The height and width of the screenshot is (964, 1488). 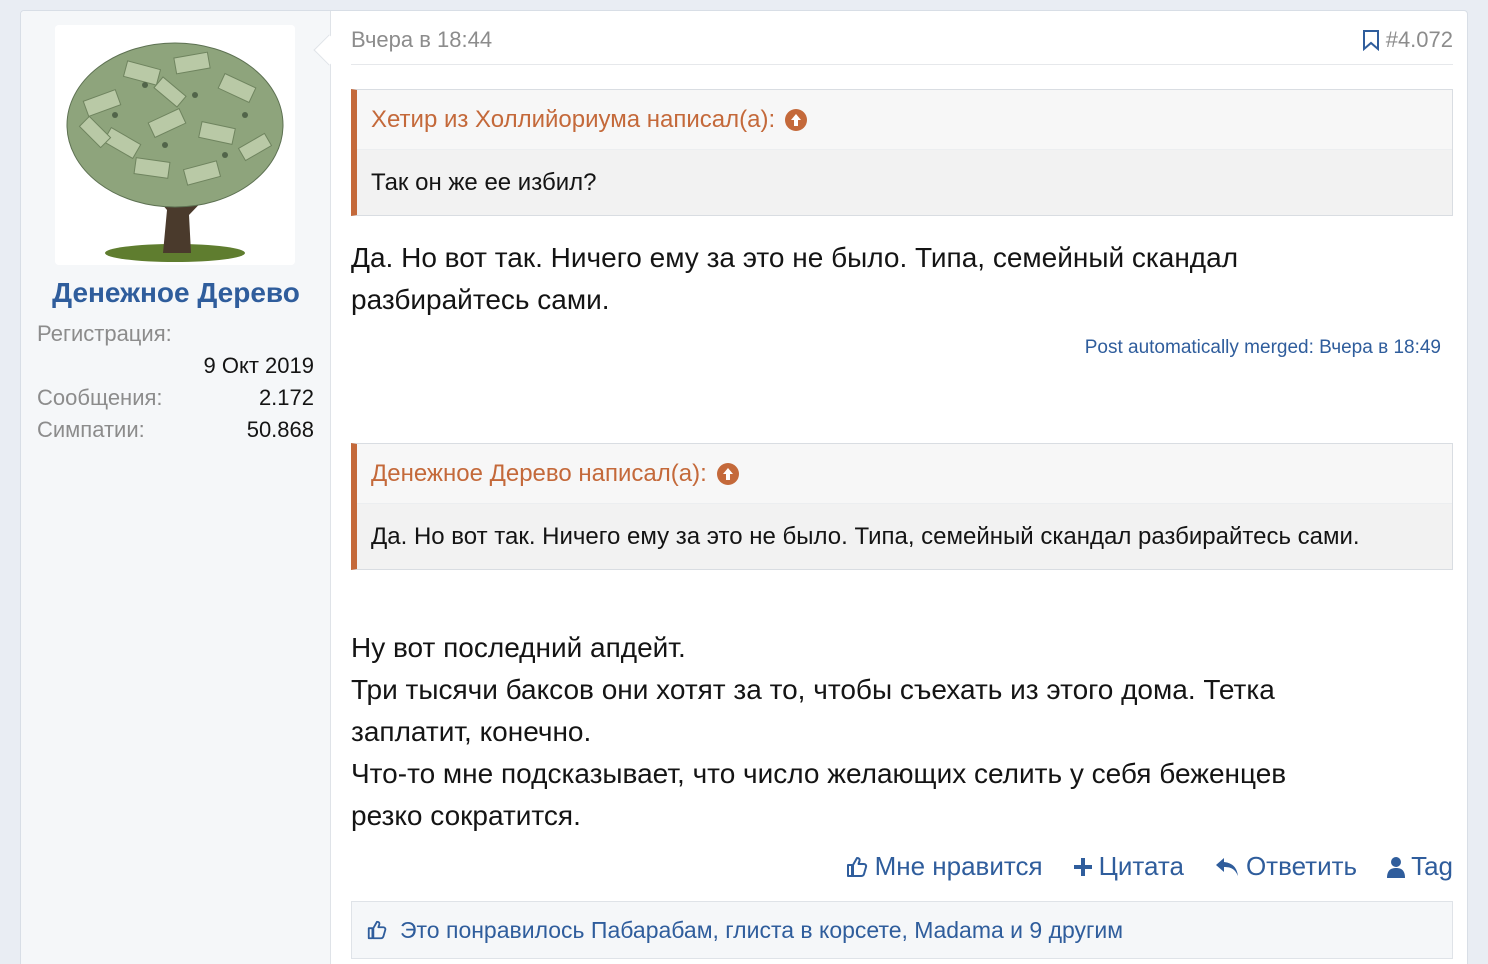 What do you see at coordinates (539, 474) in the screenshot?
I see `quote-author: Денежное Дерево написал(а):` at bounding box center [539, 474].